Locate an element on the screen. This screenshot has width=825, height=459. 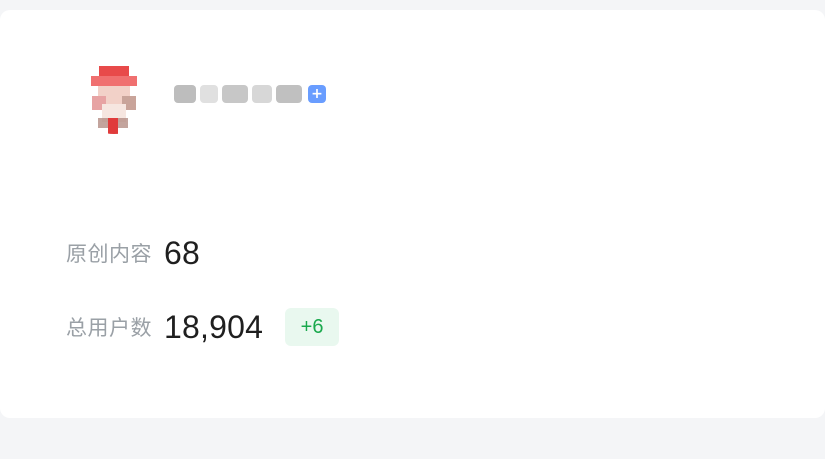
stat-label: 总用户数 is located at coordinates (109, 328).